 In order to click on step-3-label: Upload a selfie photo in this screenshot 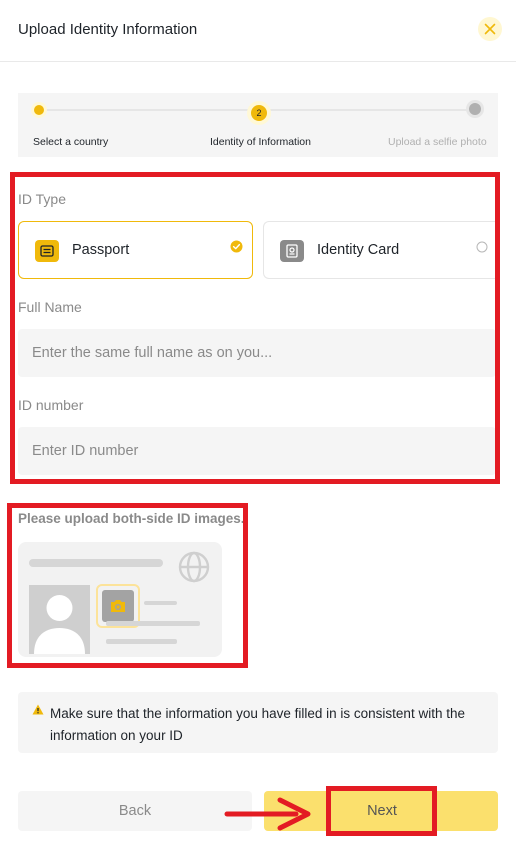, I will do `click(437, 142)`.